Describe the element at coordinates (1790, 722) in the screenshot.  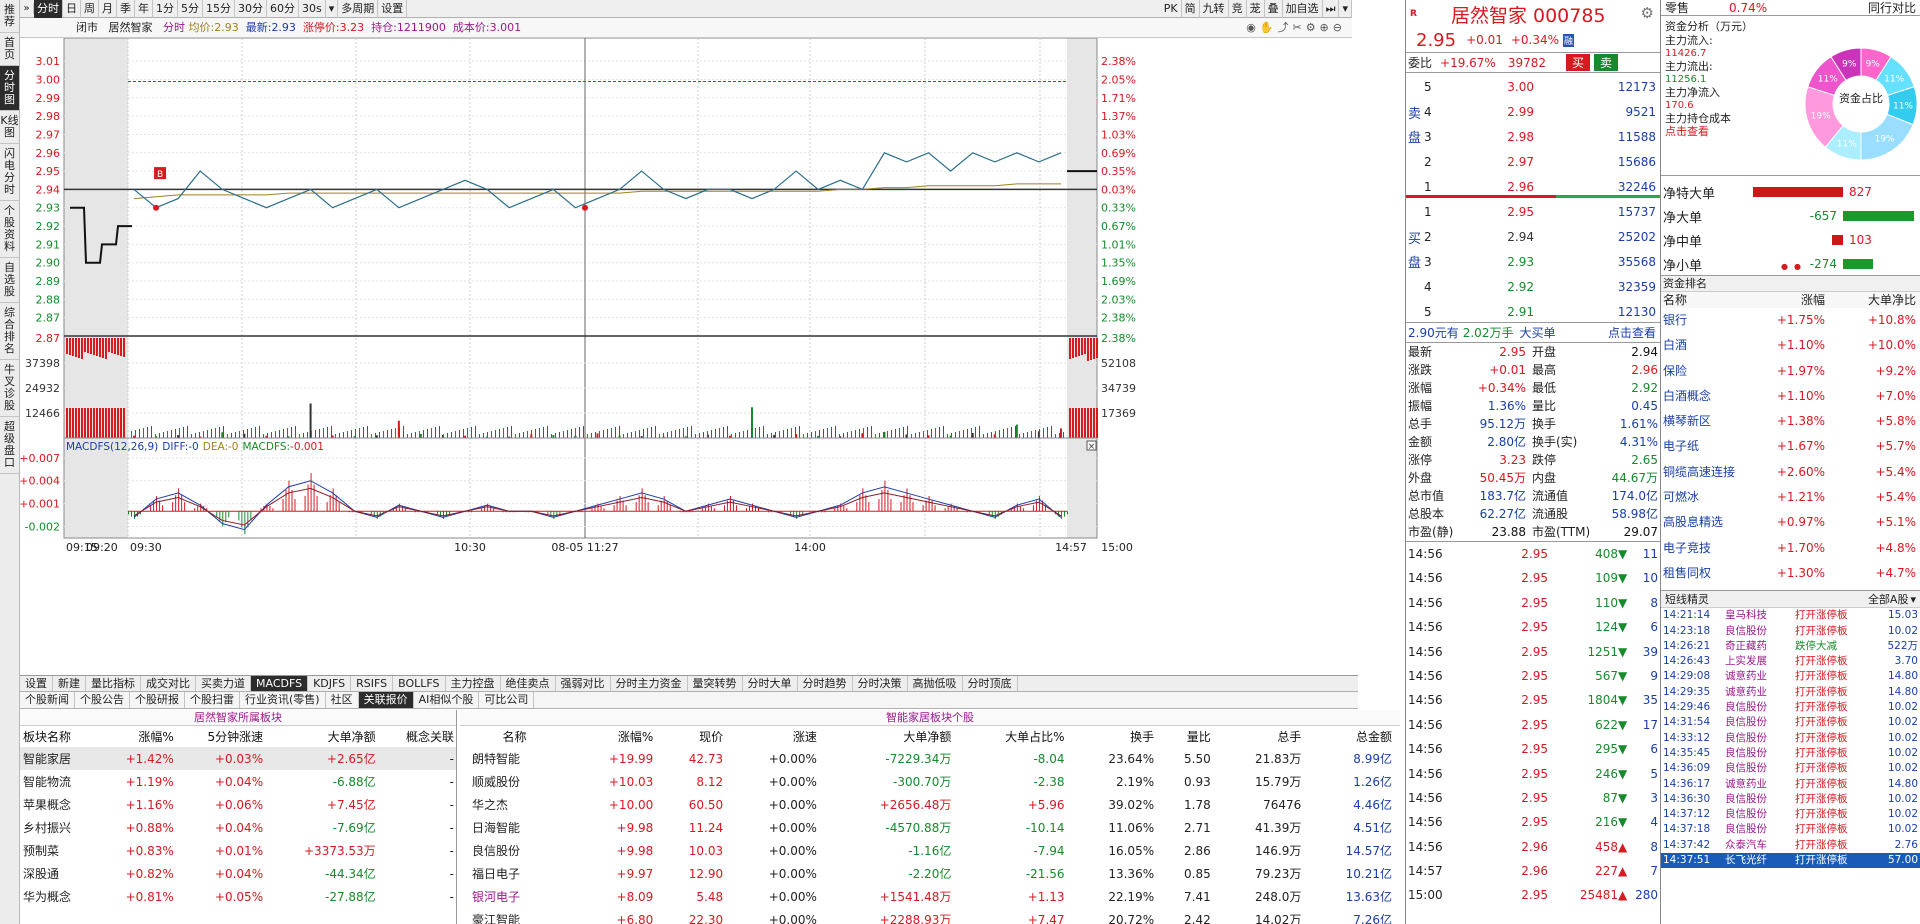
I see `sprite-row: 14:31:54 良信股份 打开涨停板 10.02` at that location.